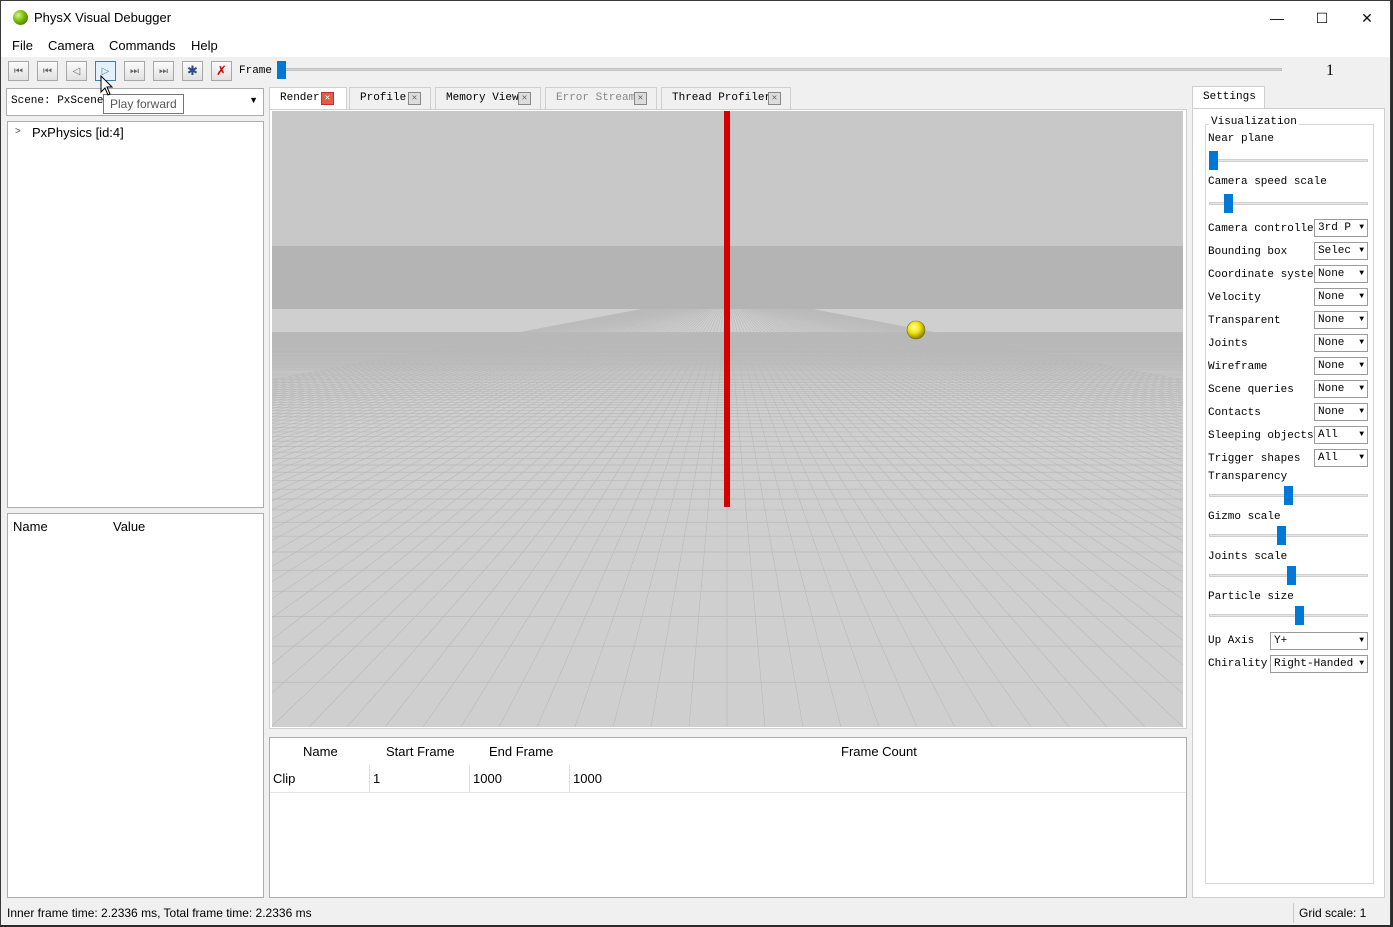 The width and height of the screenshot is (1393, 927). What do you see at coordinates (587, 778) in the screenshot?
I see `clip-cell-count: 1000` at bounding box center [587, 778].